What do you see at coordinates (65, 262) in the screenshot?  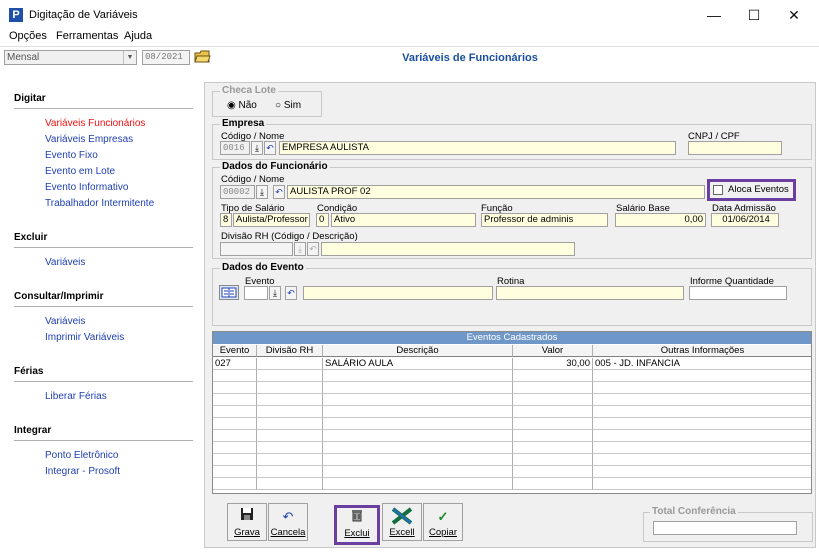 I see `sidebar-item-excluir-variaveis: Variáveis` at bounding box center [65, 262].